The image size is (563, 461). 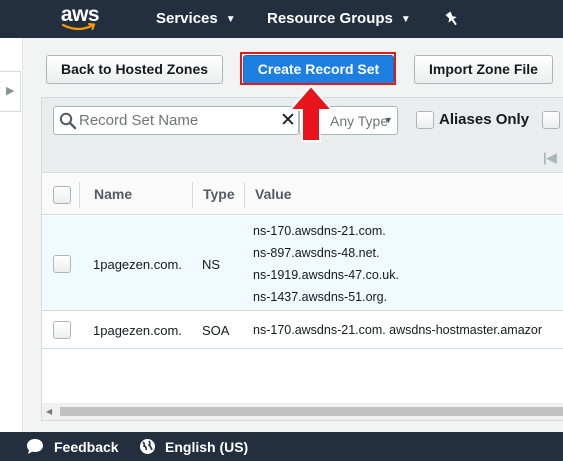 What do you see at coordinates (302, 194) in the screenshot?
I see `table-header: Name Type Value` at bounding box center [302, 194].